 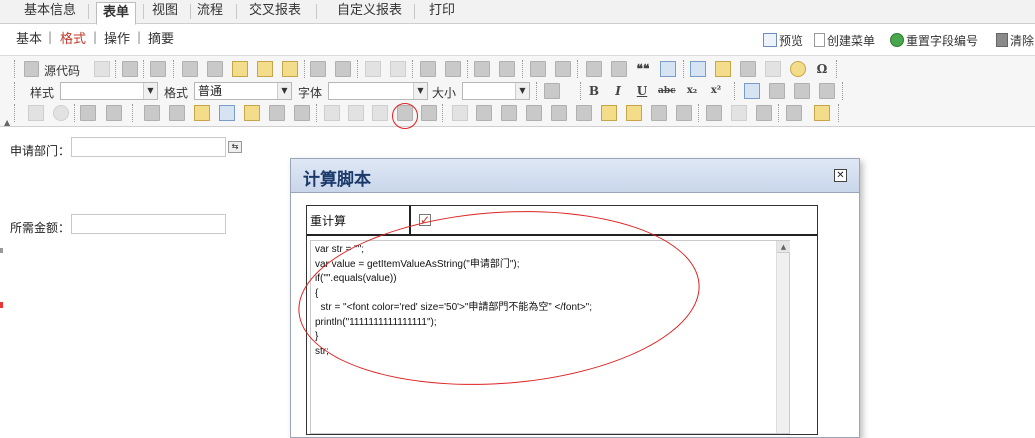 I want to click on close-icon: ✕, so click(x=840, y=175).